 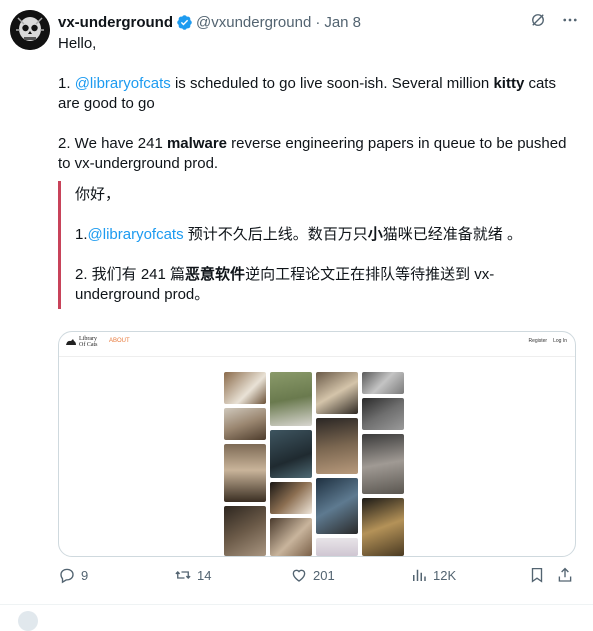 I want to click on skull-avatar-icon, so click(x=30, y=30).